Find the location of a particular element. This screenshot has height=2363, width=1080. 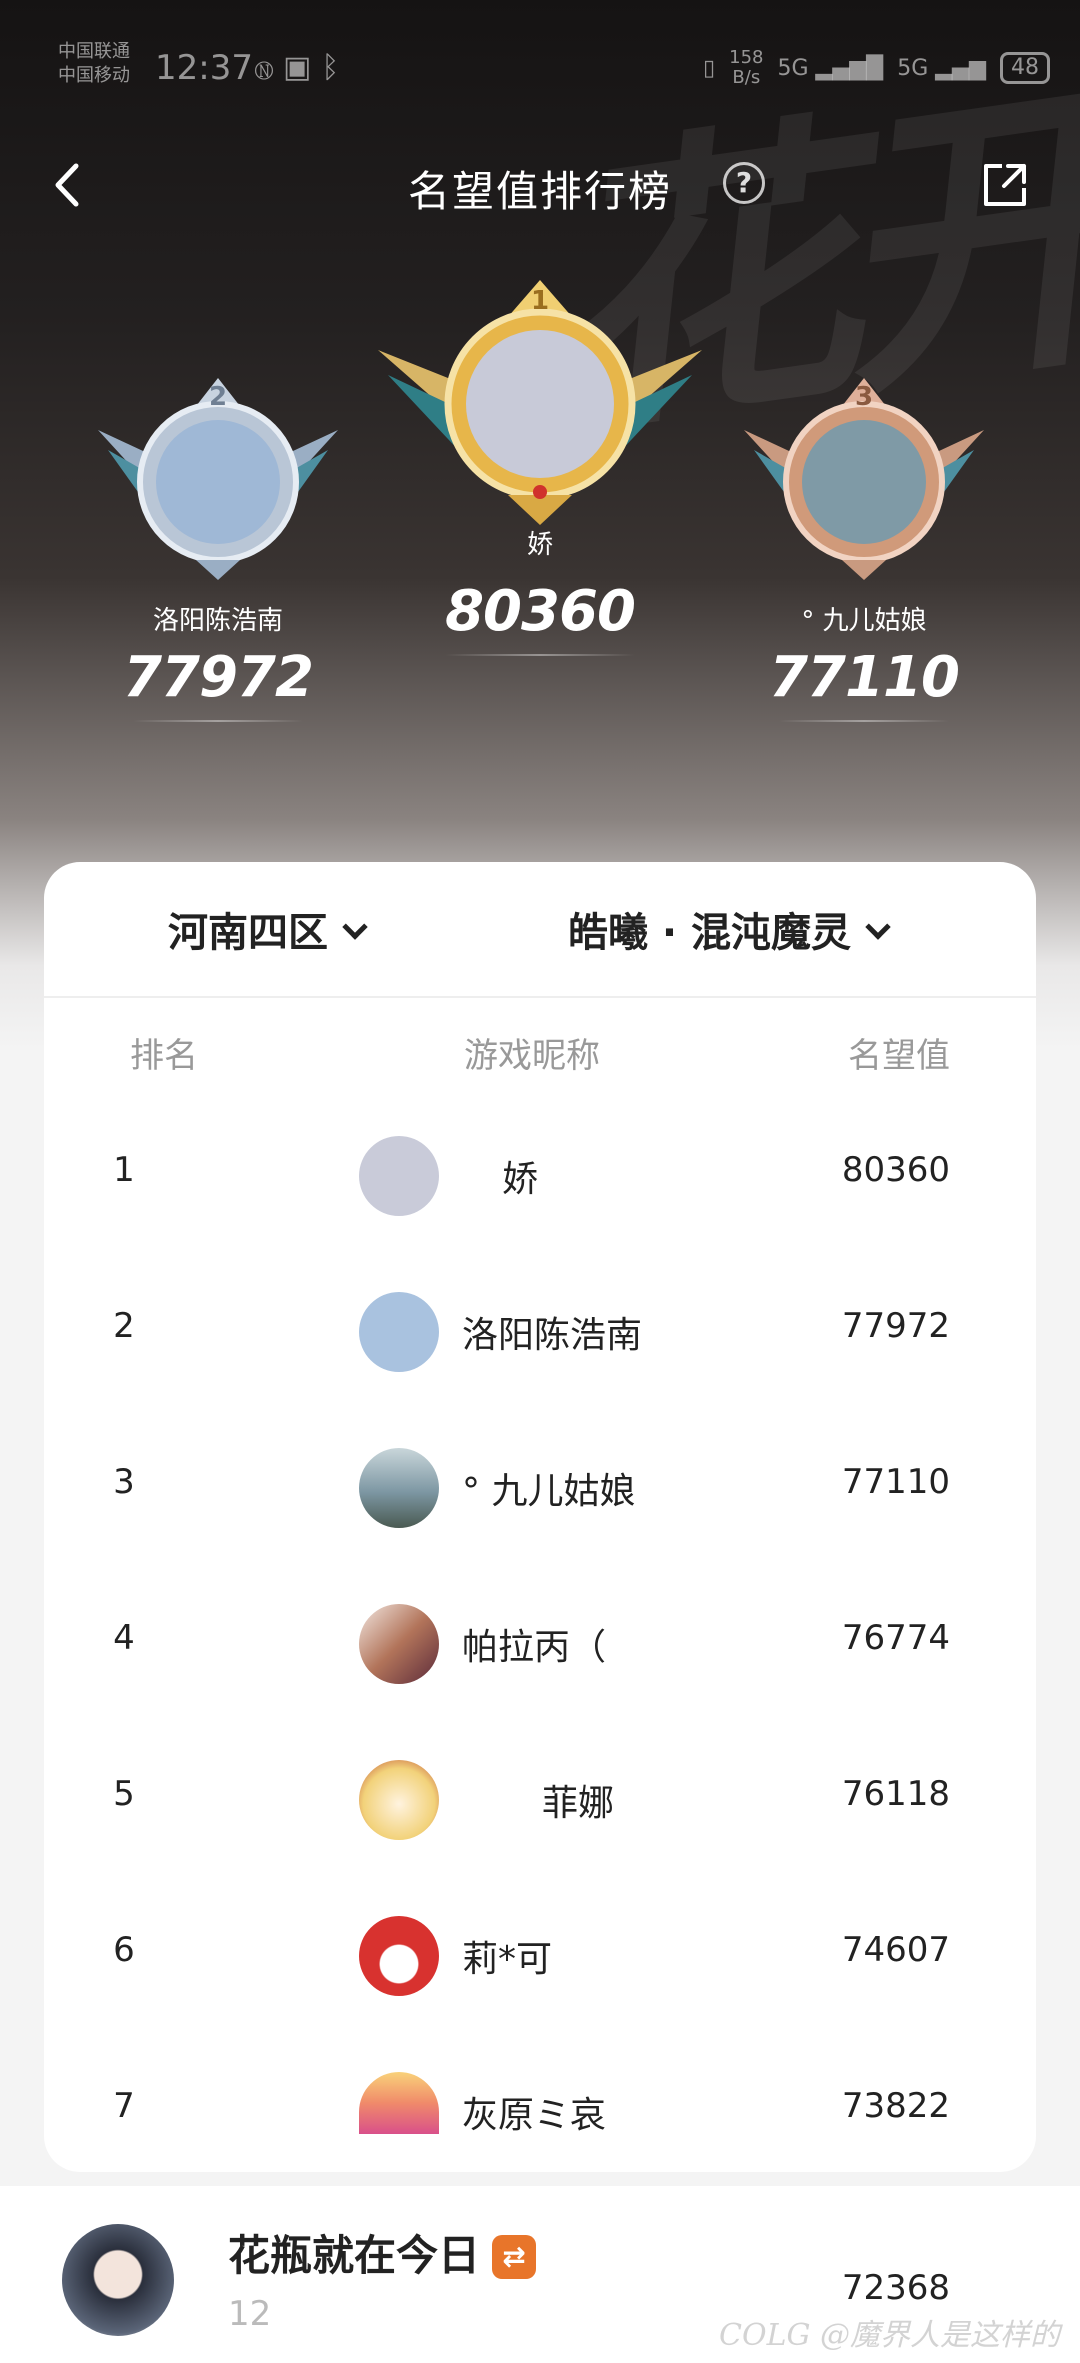

row-name: 菲娜 is located at coordinates (578, 1803).